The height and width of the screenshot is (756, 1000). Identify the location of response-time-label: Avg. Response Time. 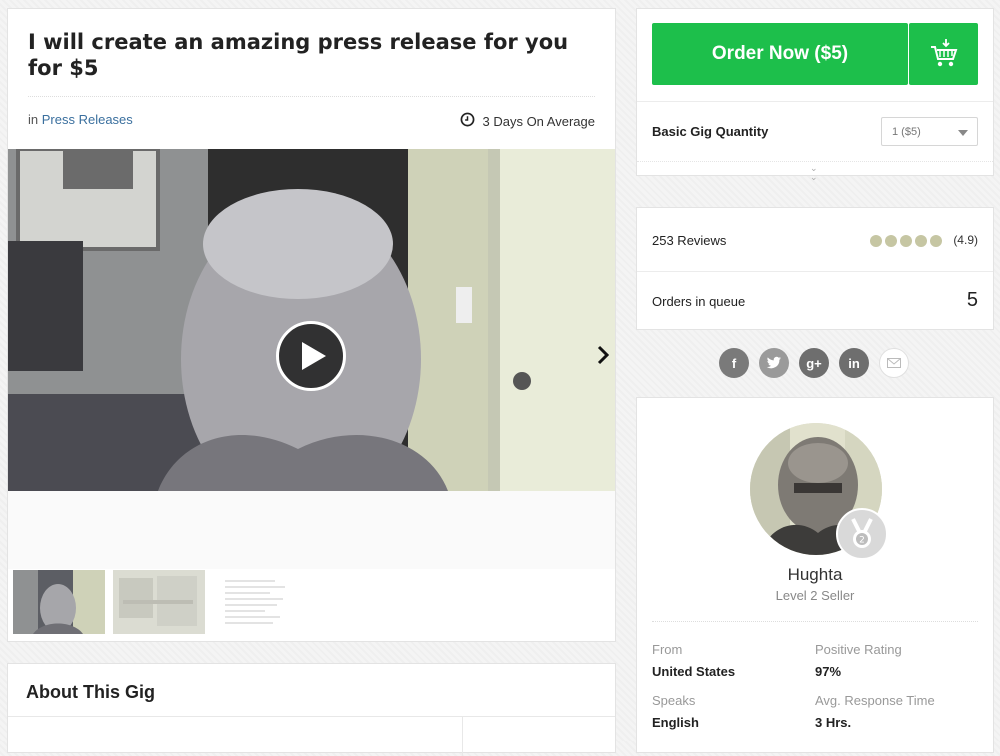
(875, 700).